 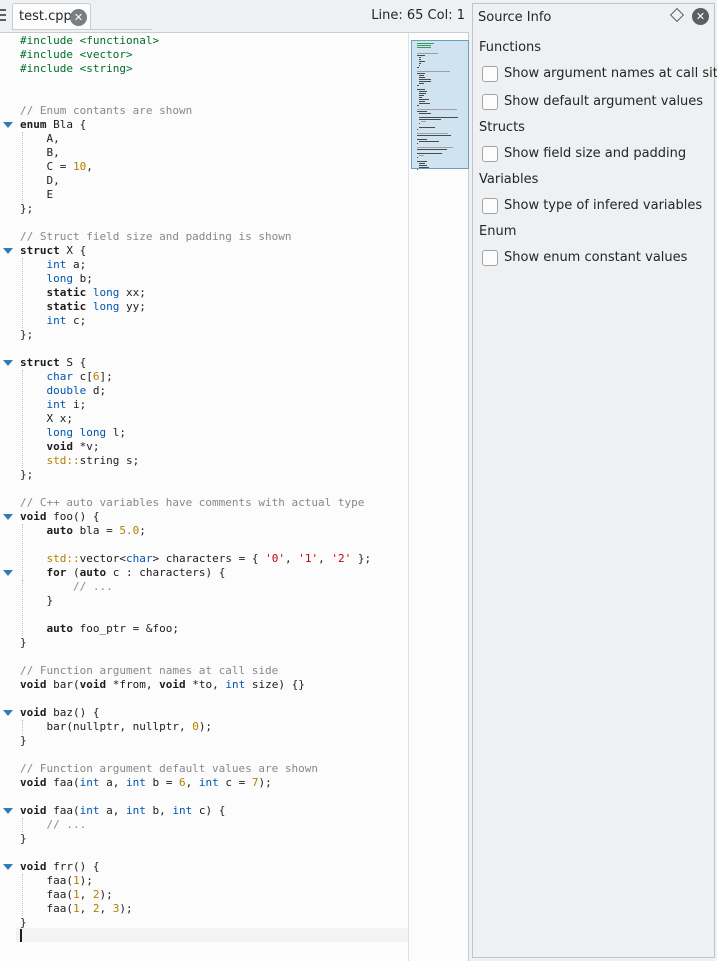 I want to click on code-line: faa(1, 2, 3);, so click(x=76, y=909).